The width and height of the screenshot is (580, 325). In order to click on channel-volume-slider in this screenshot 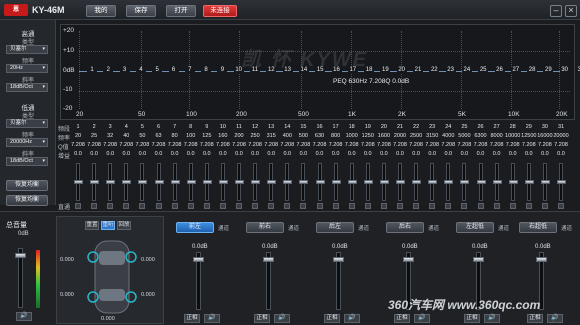, I will do `click(268, 281)`.